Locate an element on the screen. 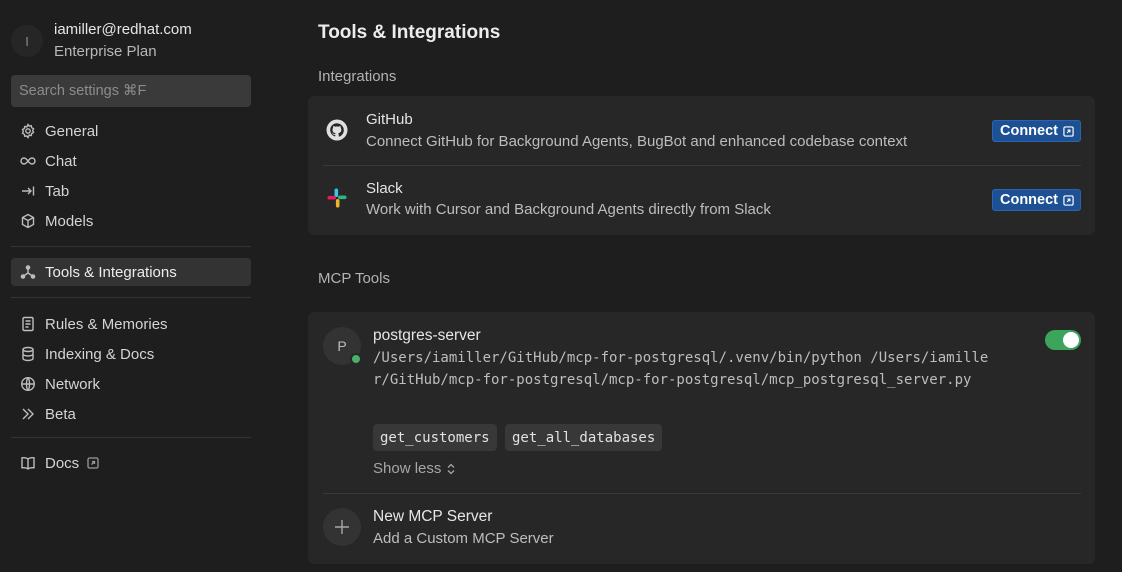 Image resolution: width=1122 pixels, height=572 pixels. account-email: iamiller@redhat.com is located at coordinates (123, 29).